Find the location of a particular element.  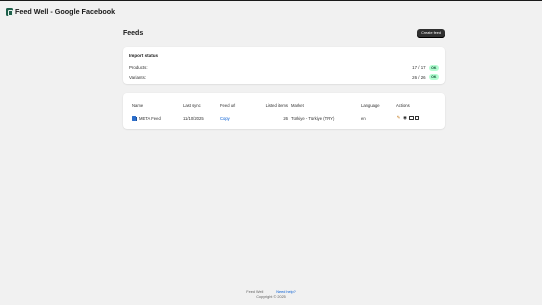

edit-icon: ✎ is located at coordinates (398, 118).